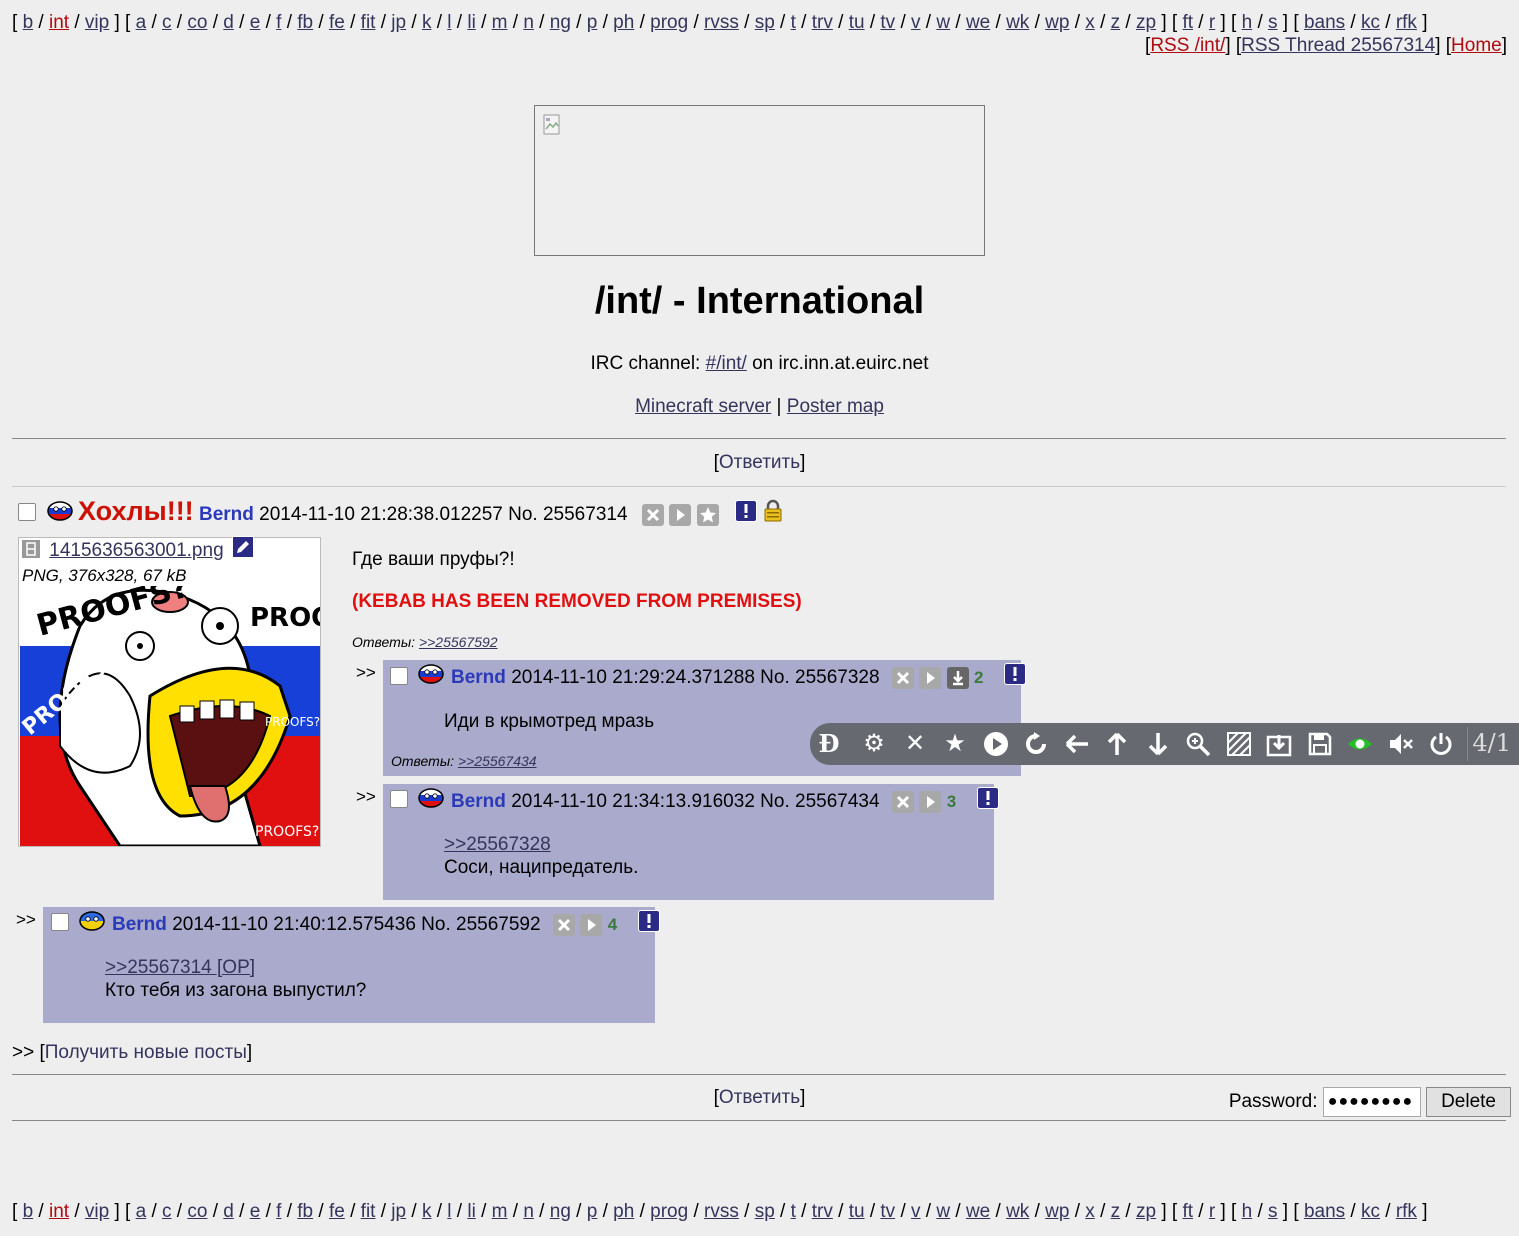 The height and width of the screenshot is (1236, 1519). Describe the element at coordinates (759, 180) in the screenshot. I see `banner-image` at that location.